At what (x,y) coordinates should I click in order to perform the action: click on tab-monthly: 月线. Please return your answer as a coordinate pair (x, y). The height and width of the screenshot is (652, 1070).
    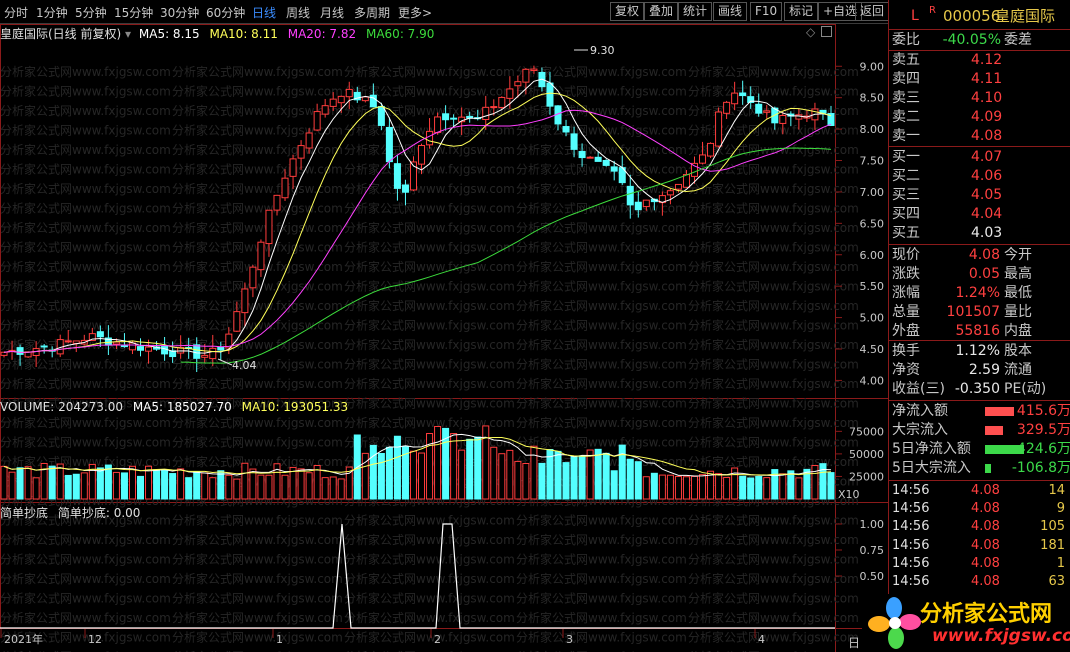
    Looking at the image, I should click on (332, 12).